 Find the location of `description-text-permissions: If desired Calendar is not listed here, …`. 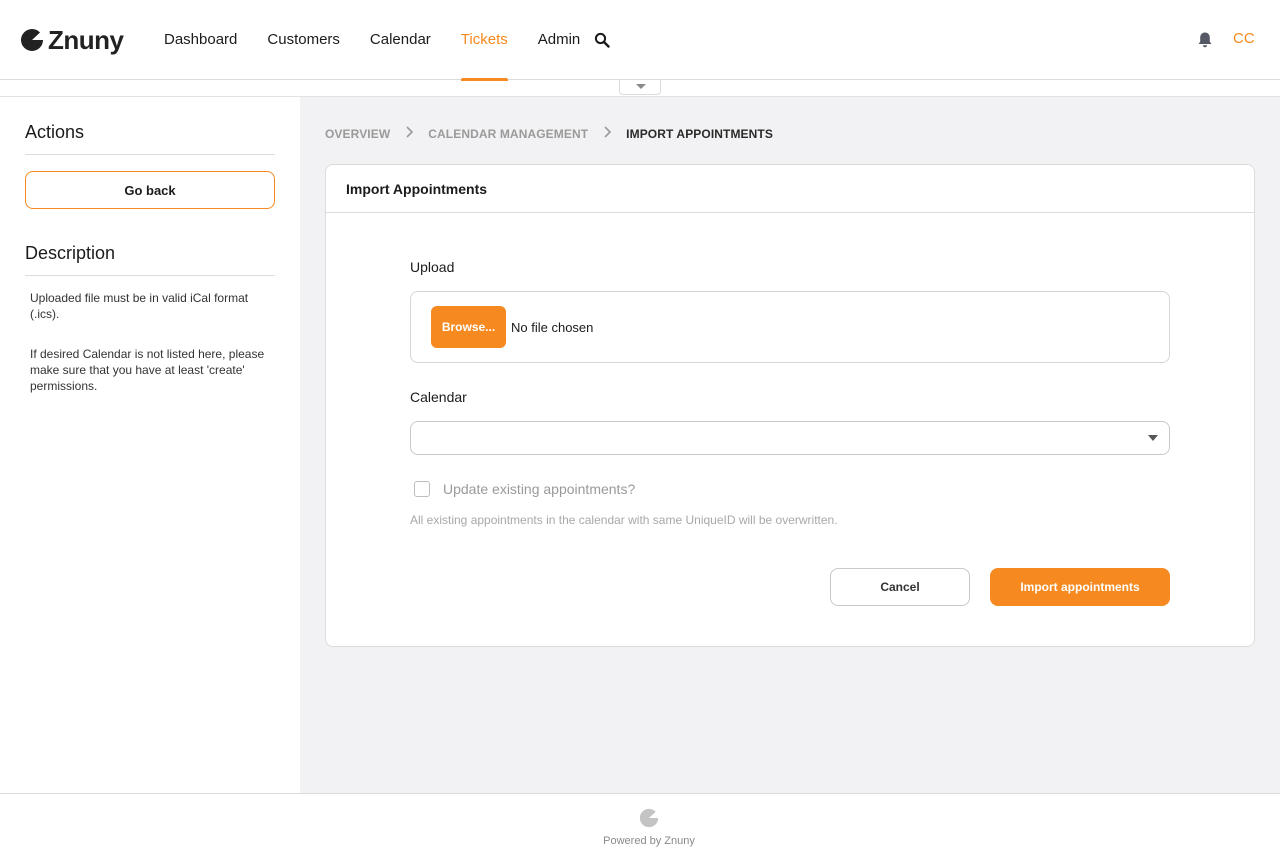

description-text-permissions: If desired Calendar is not listed here, … is located at coordinates (147, 370).